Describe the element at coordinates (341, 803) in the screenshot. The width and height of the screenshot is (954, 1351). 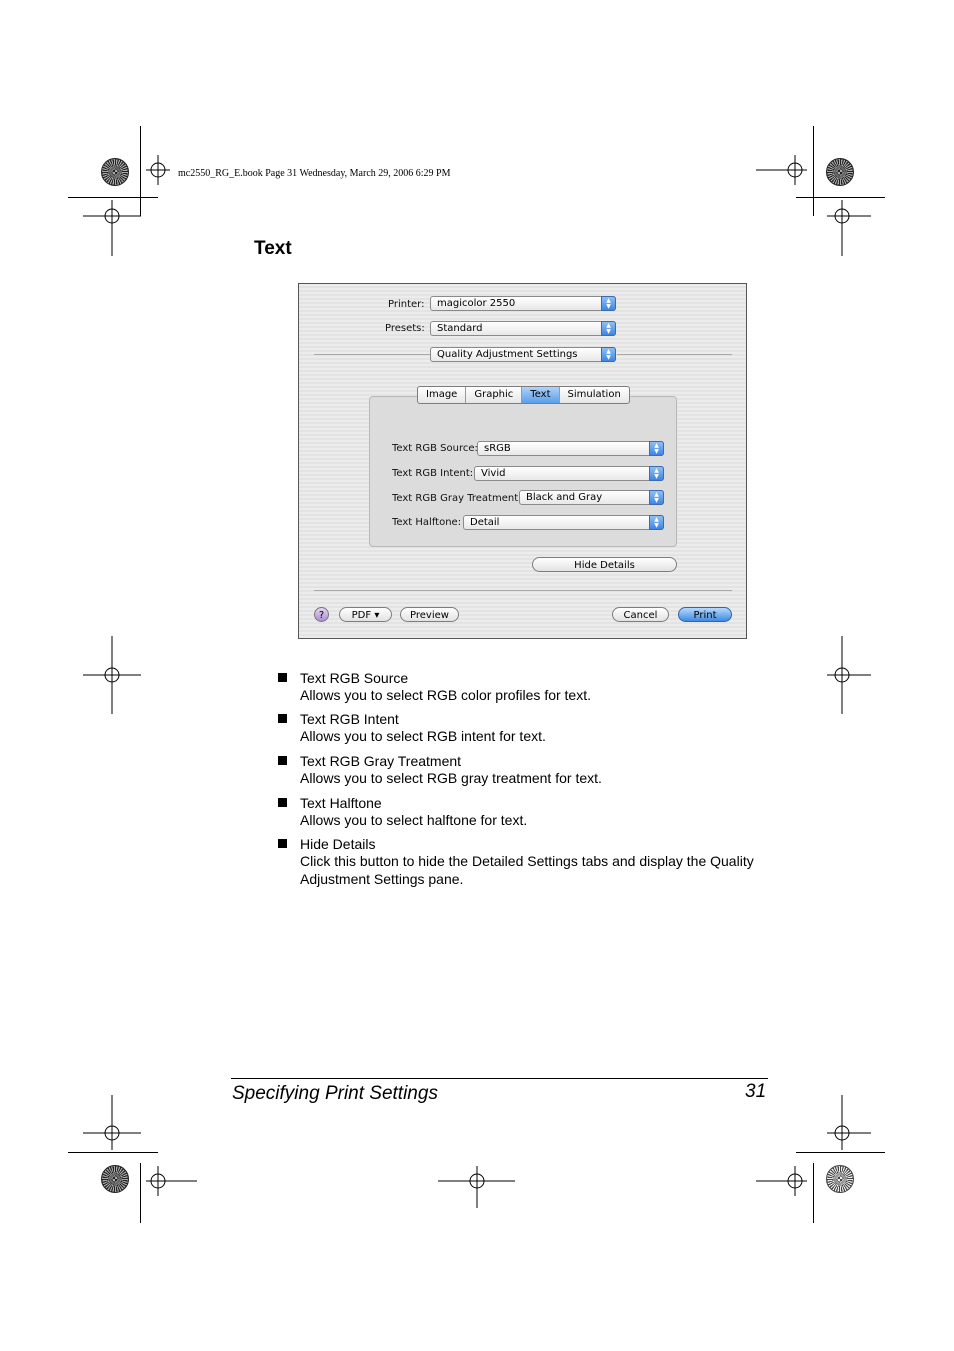
I see `item-title: Text Halftone` at that location.